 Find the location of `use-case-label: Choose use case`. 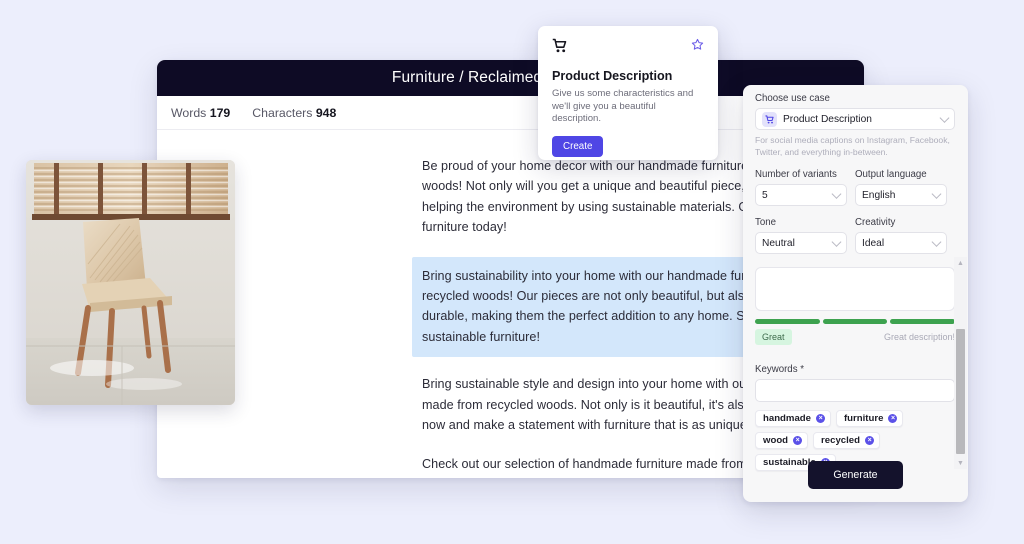

use-case-label: Choose use case is located at coordinates (792, 98).